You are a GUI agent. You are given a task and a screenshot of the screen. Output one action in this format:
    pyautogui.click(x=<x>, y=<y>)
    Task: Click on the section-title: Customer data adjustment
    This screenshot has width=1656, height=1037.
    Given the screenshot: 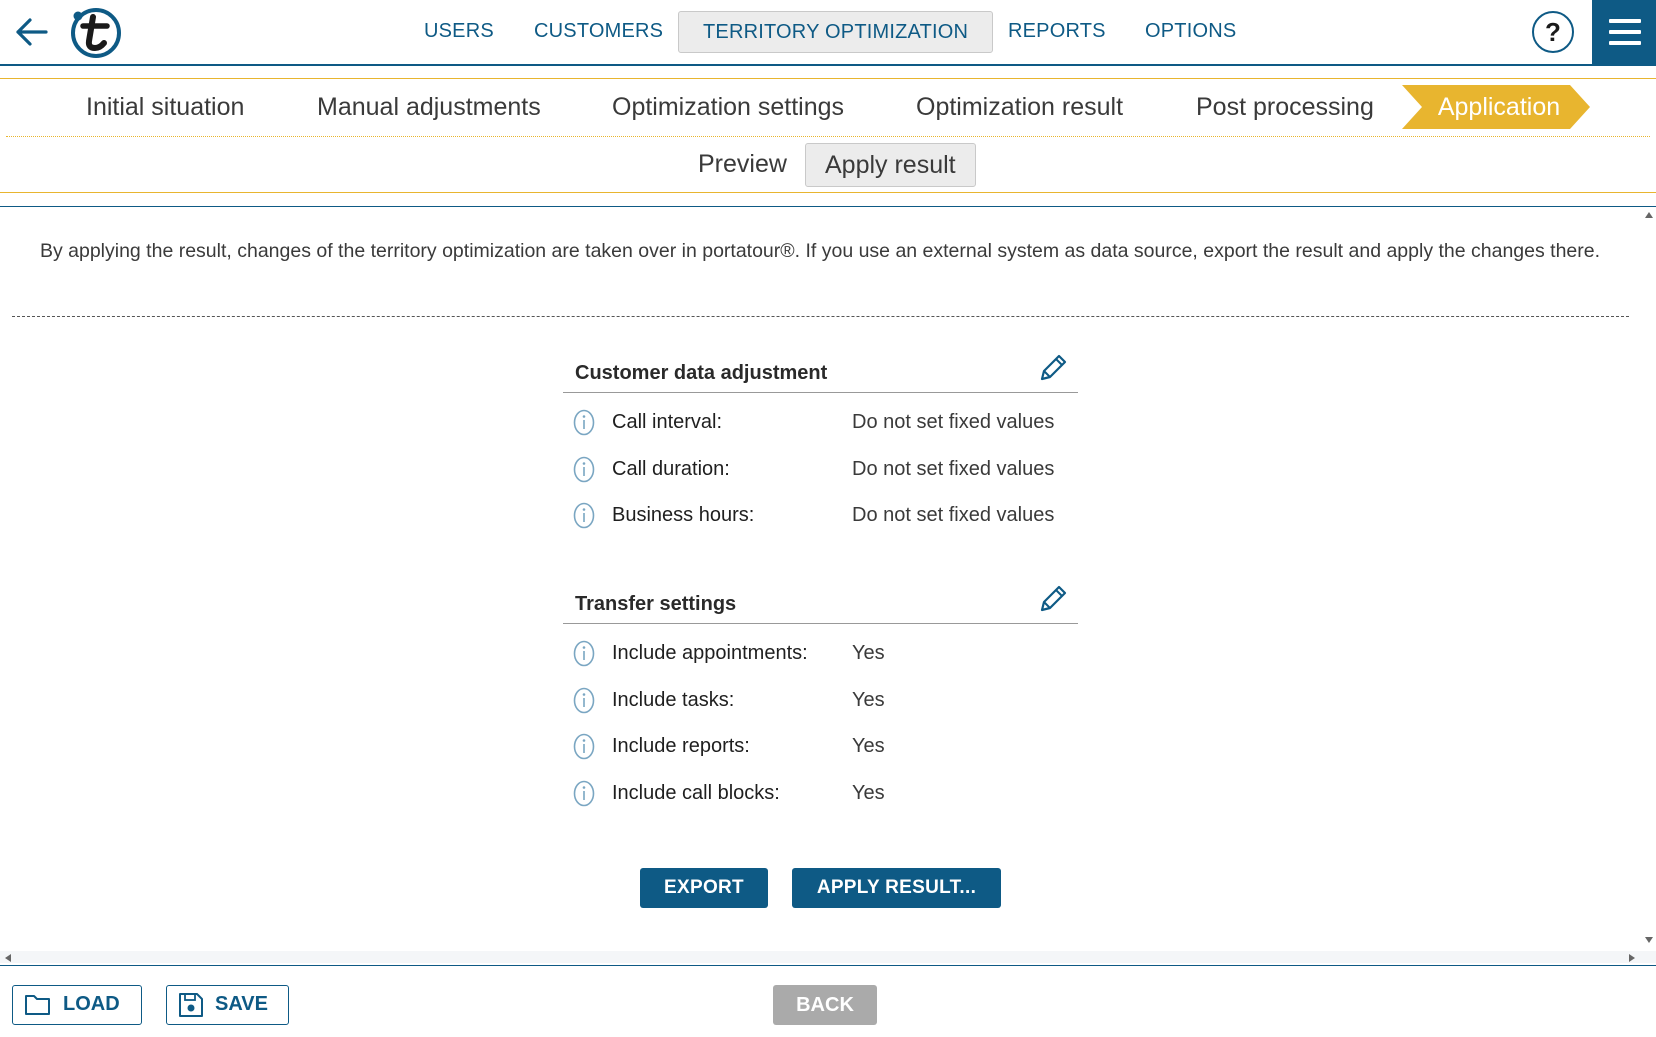 What is the action you would take?
    pyautogui.click(x=701, y=373)
    